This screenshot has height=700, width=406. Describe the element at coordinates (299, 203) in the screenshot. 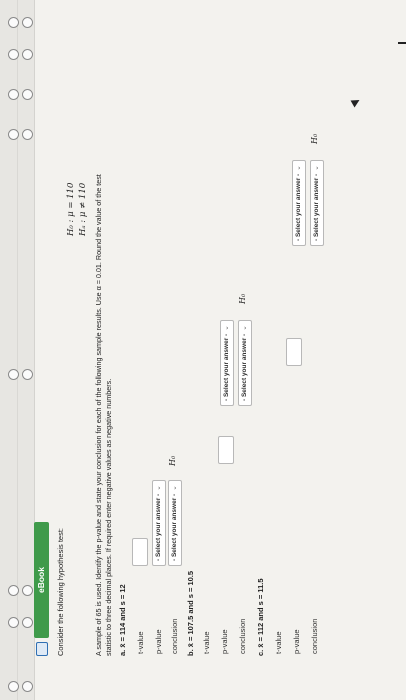

I see `part-c-p-select: - Select your answer -⌄` at that location.